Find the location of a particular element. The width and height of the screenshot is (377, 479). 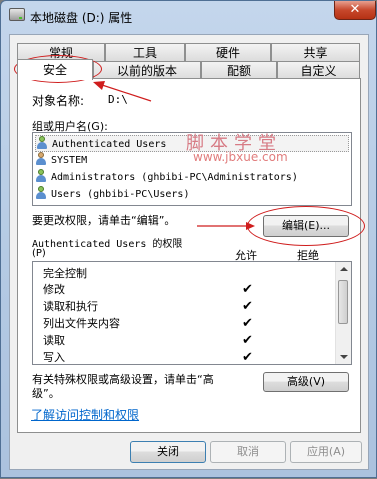

permissions-accelerator: (P) is located at coordinates (39, 253).